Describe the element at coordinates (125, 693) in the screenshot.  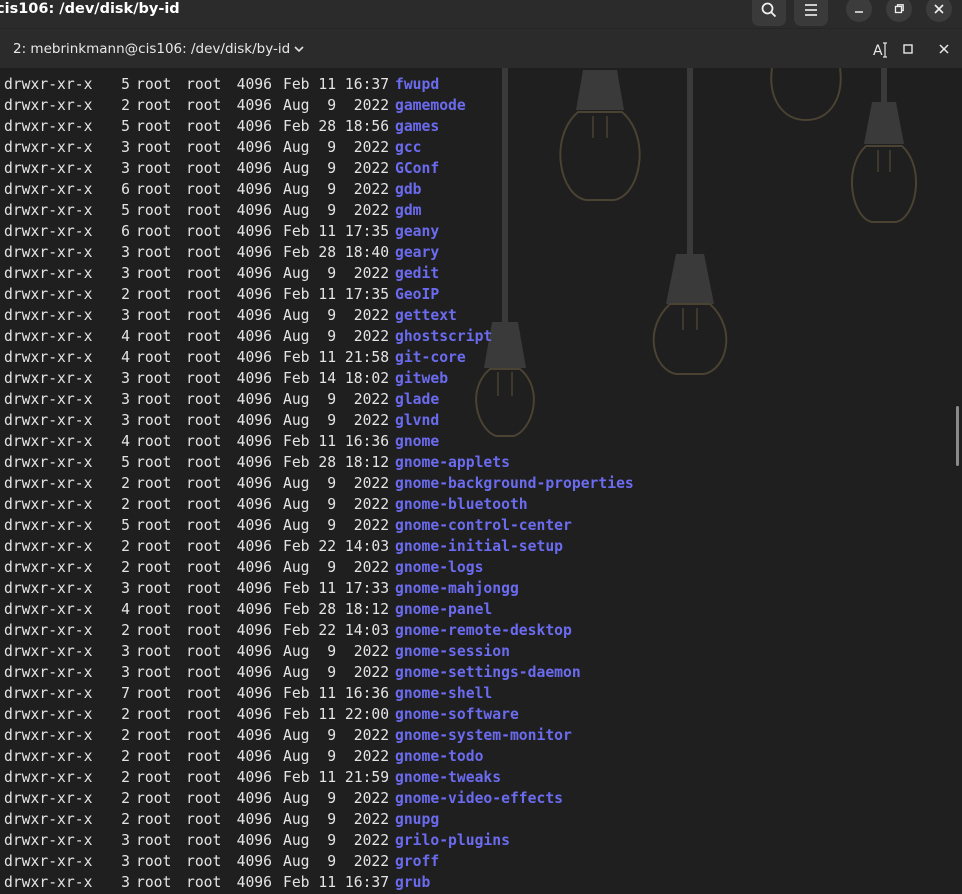
I see `link-count: 7` at that location.